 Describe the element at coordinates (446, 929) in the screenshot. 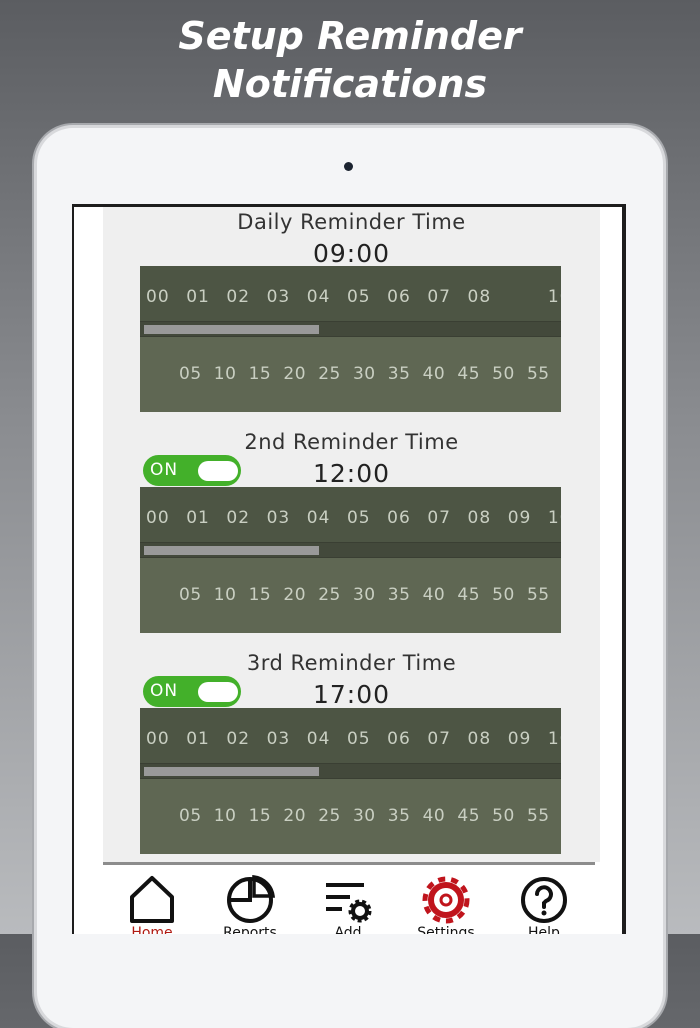

I see `tab-settings-label: Settings` at that location.